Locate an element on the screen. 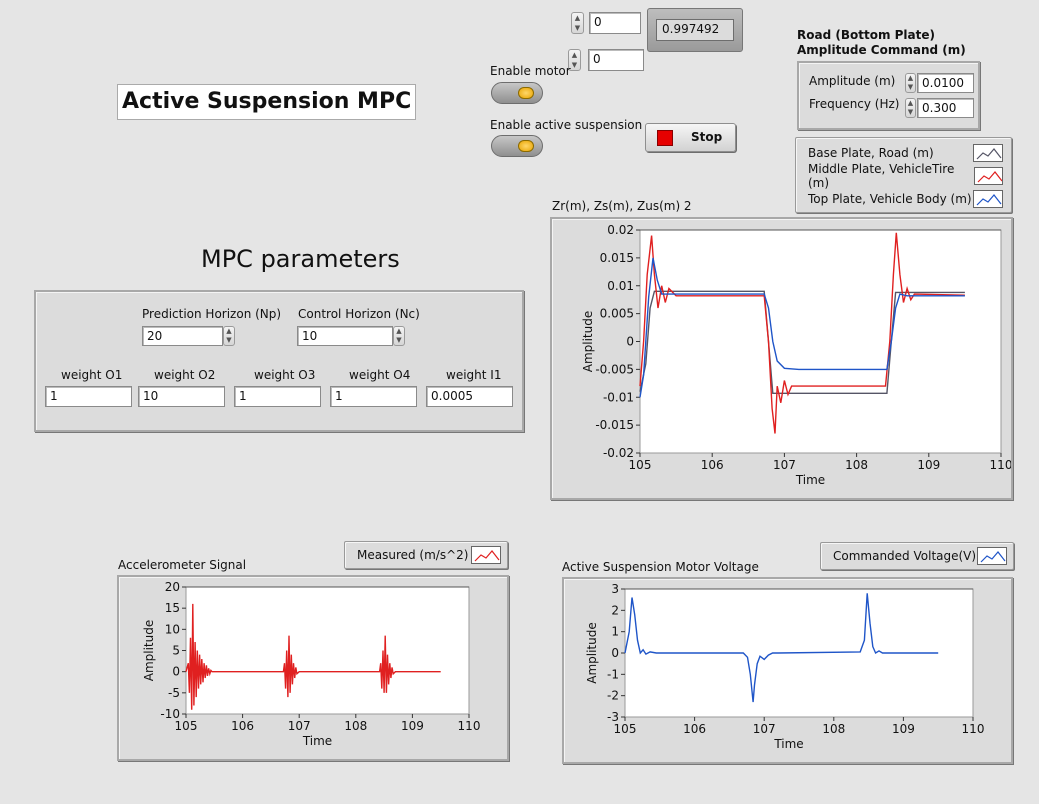 This screenshot has height=804, width=1039. legend-row: Measured (m/s^2) is located at coordinates (429, 555).